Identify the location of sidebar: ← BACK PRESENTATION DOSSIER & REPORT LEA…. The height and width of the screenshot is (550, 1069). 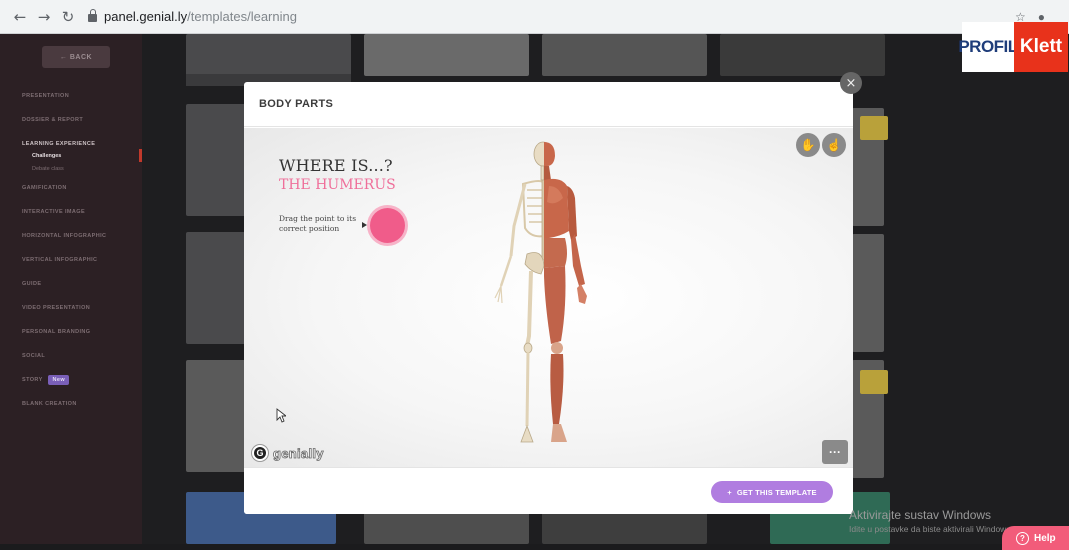
(71, 289).